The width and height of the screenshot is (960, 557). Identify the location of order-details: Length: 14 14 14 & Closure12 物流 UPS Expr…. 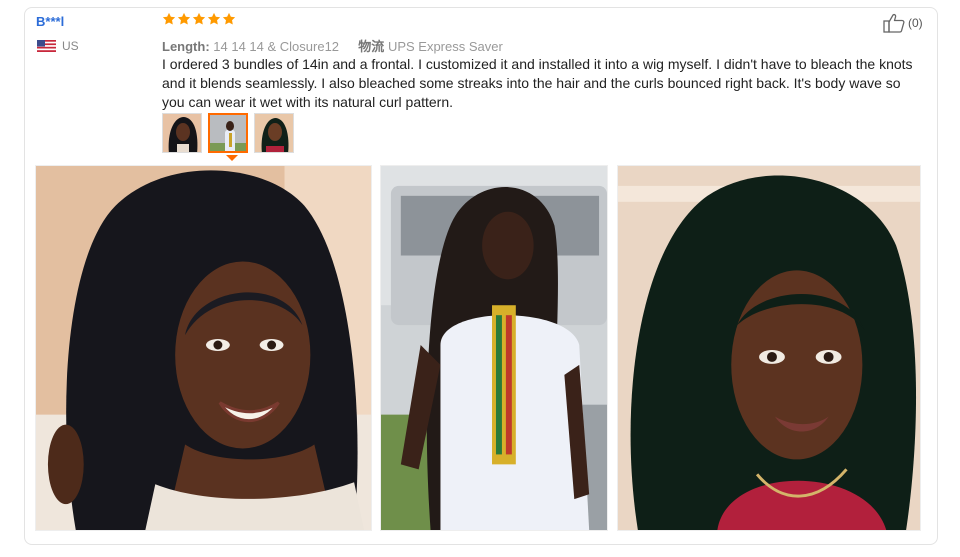
(332, 45).